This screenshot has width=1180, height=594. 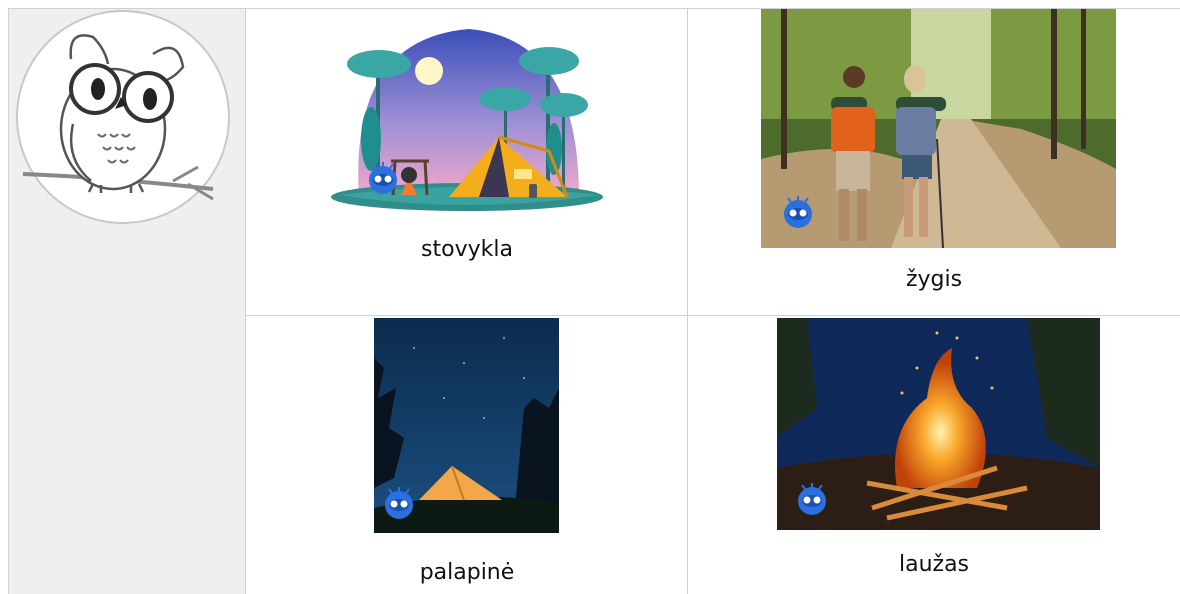 What do you see at coordinates (934, 564) in the screenshot?
I see `card-label: laužas` at bounding box center [934, 564].